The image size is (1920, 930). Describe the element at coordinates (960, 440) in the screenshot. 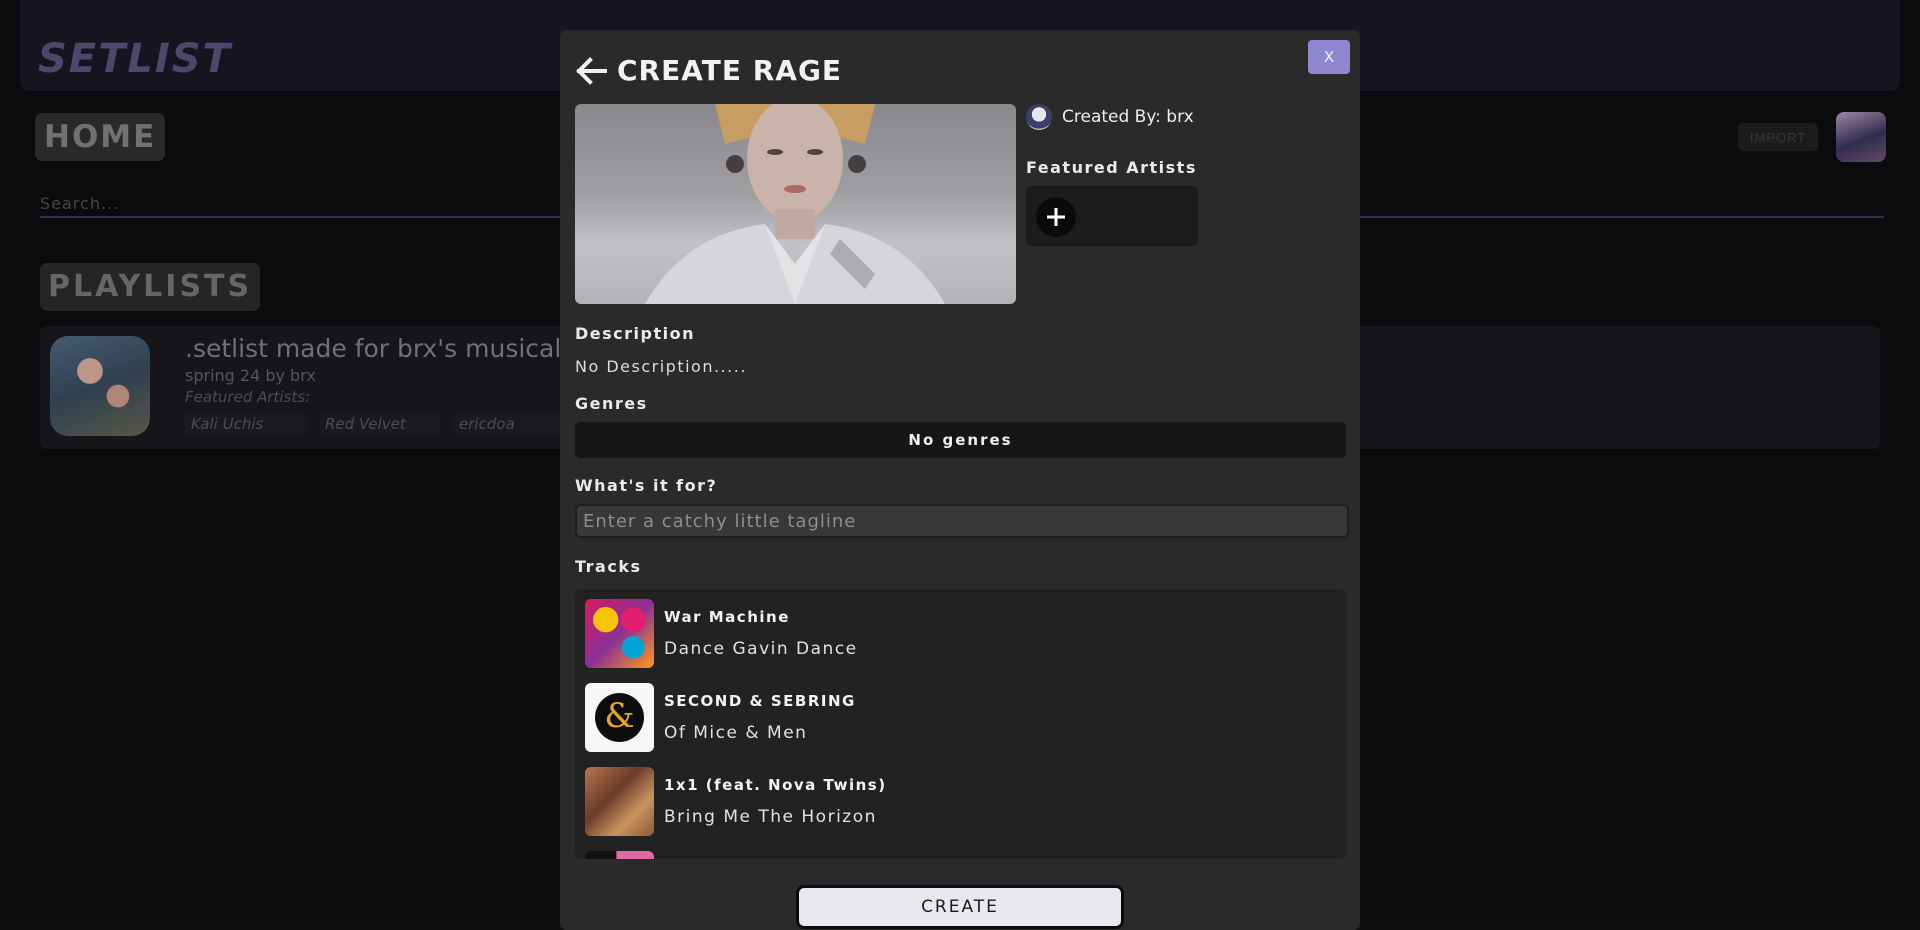

I see `genres-field: No genres` at that location.